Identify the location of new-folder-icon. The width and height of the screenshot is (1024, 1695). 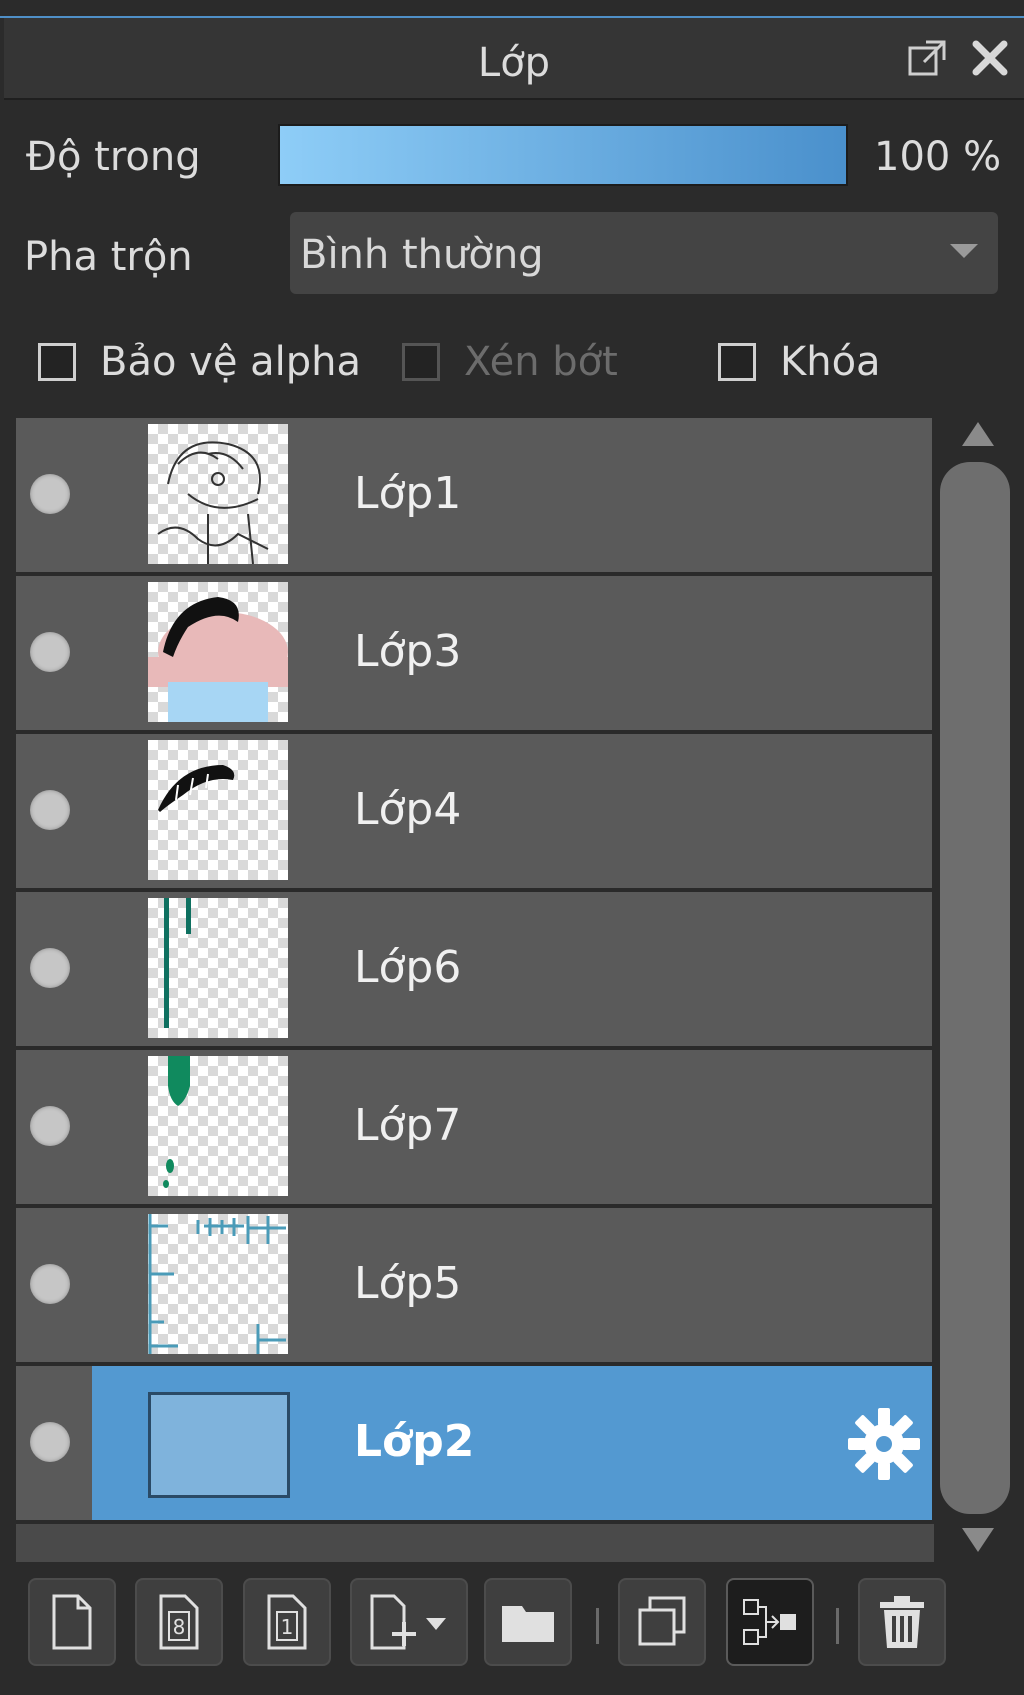
(528, 1624).